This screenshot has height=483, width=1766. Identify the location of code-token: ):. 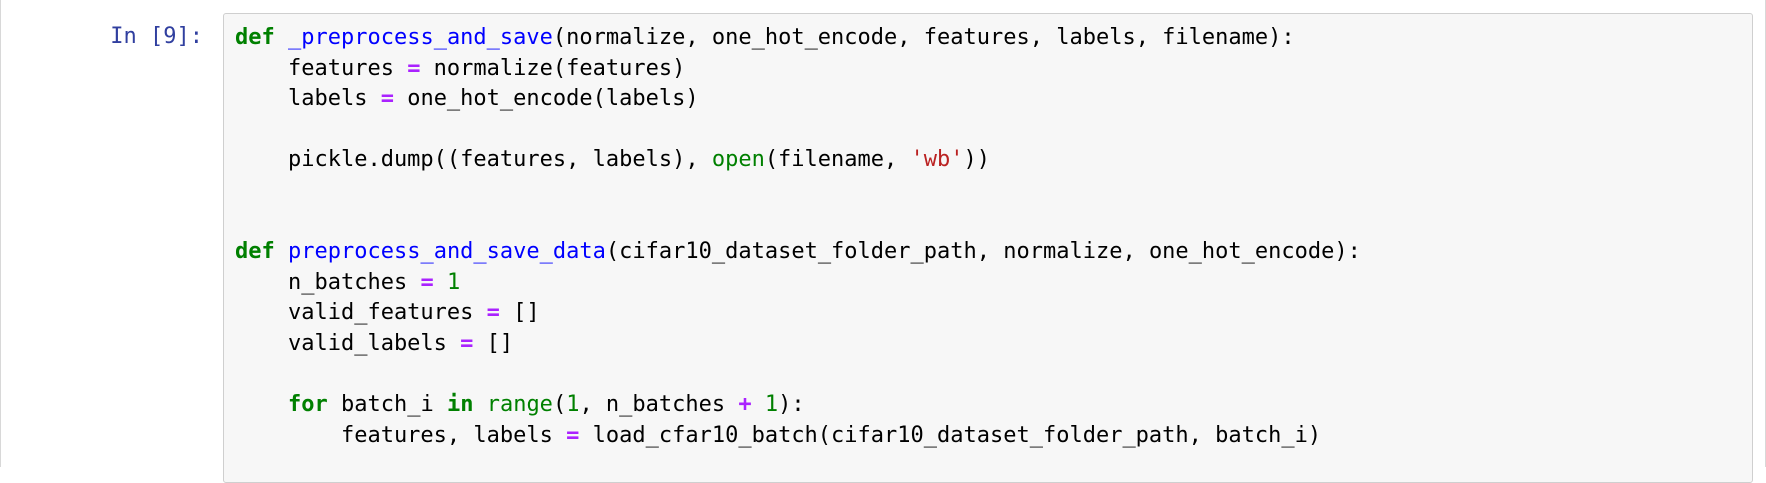
(791, 405).